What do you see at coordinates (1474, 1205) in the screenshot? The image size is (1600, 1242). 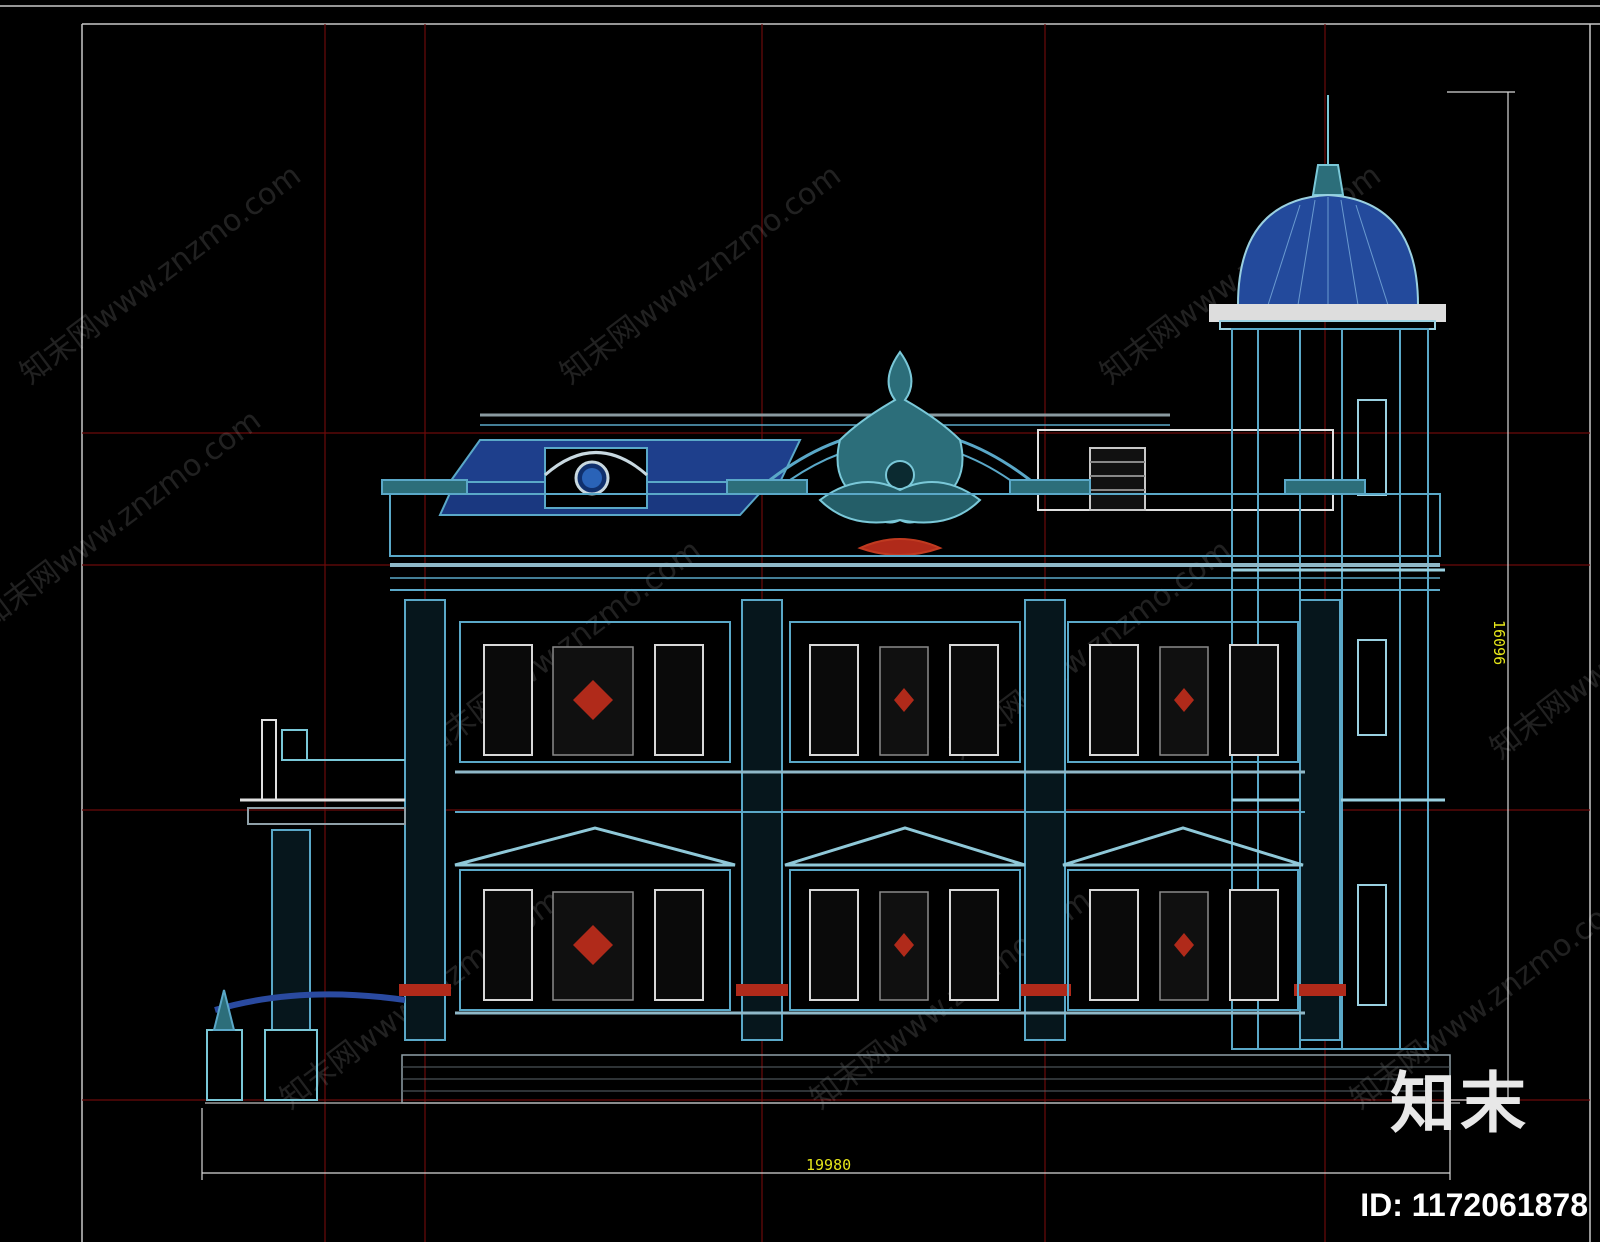 I see `image-id-label: ID: 1172061878` at bounding box center [1474, 1205].